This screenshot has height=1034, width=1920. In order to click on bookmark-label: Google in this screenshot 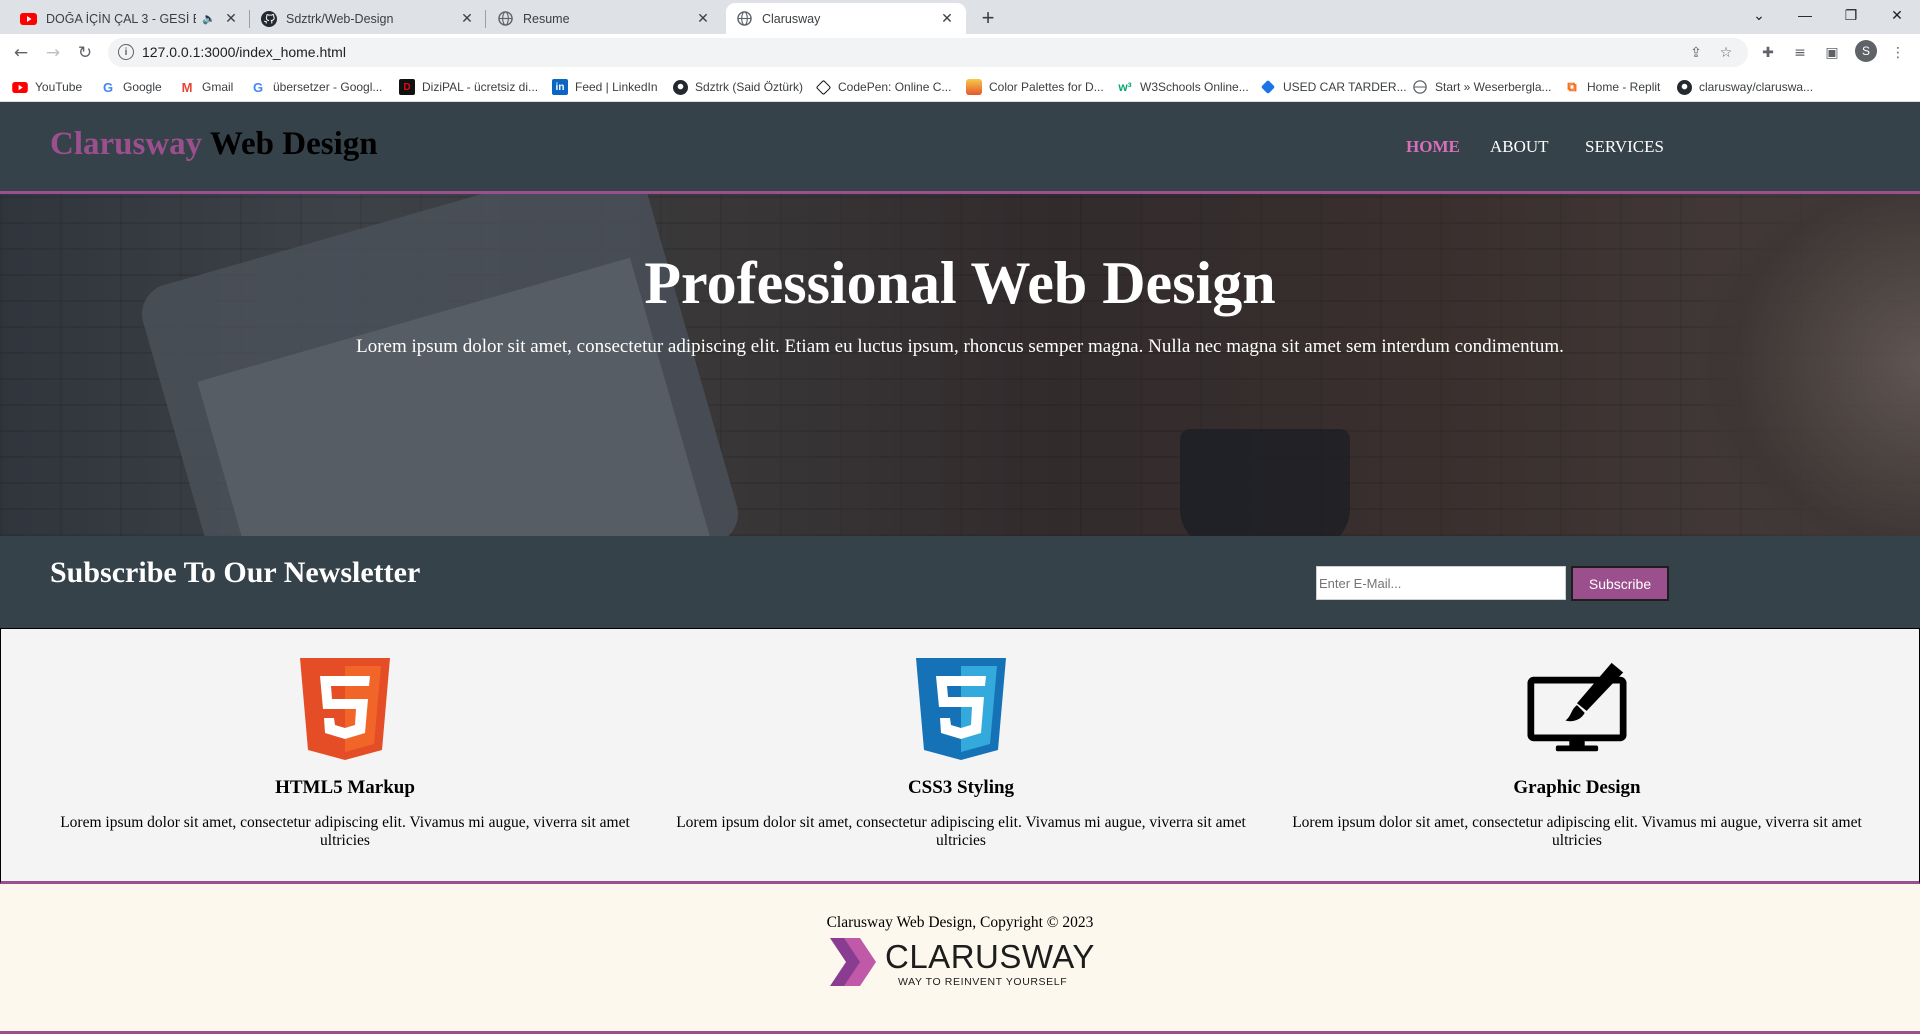, I will do `click(142, 87)`.